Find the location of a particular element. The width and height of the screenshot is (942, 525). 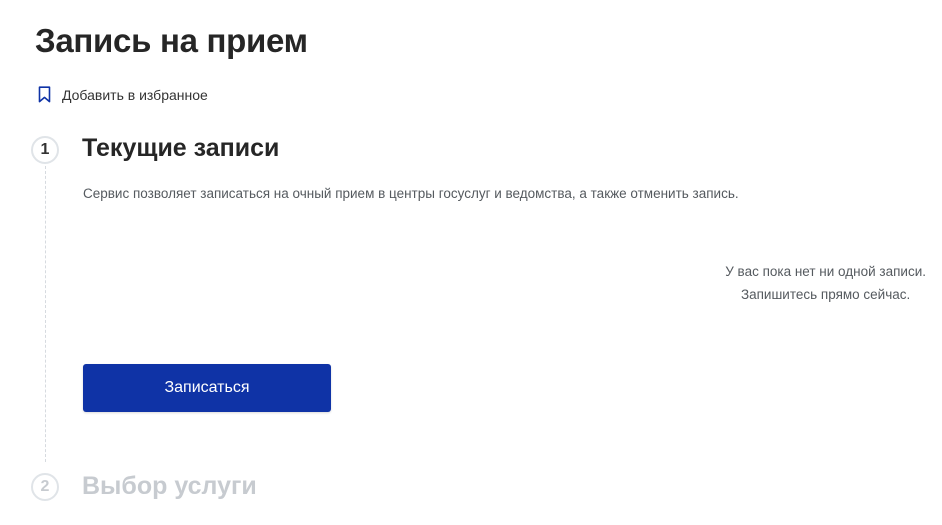

bookmark-icon is located at coordinates (44, 94).